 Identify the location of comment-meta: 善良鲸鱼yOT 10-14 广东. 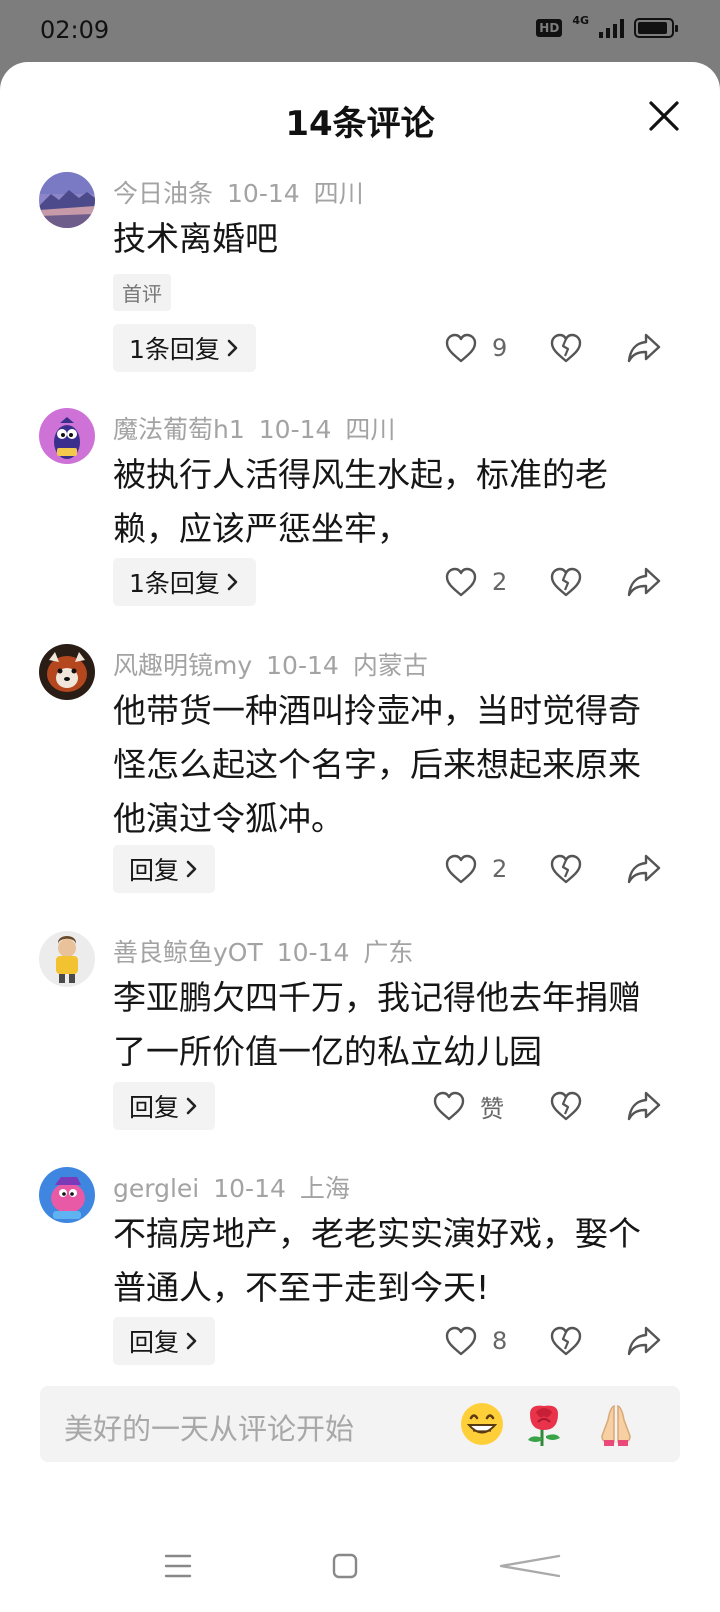
(270, 951).